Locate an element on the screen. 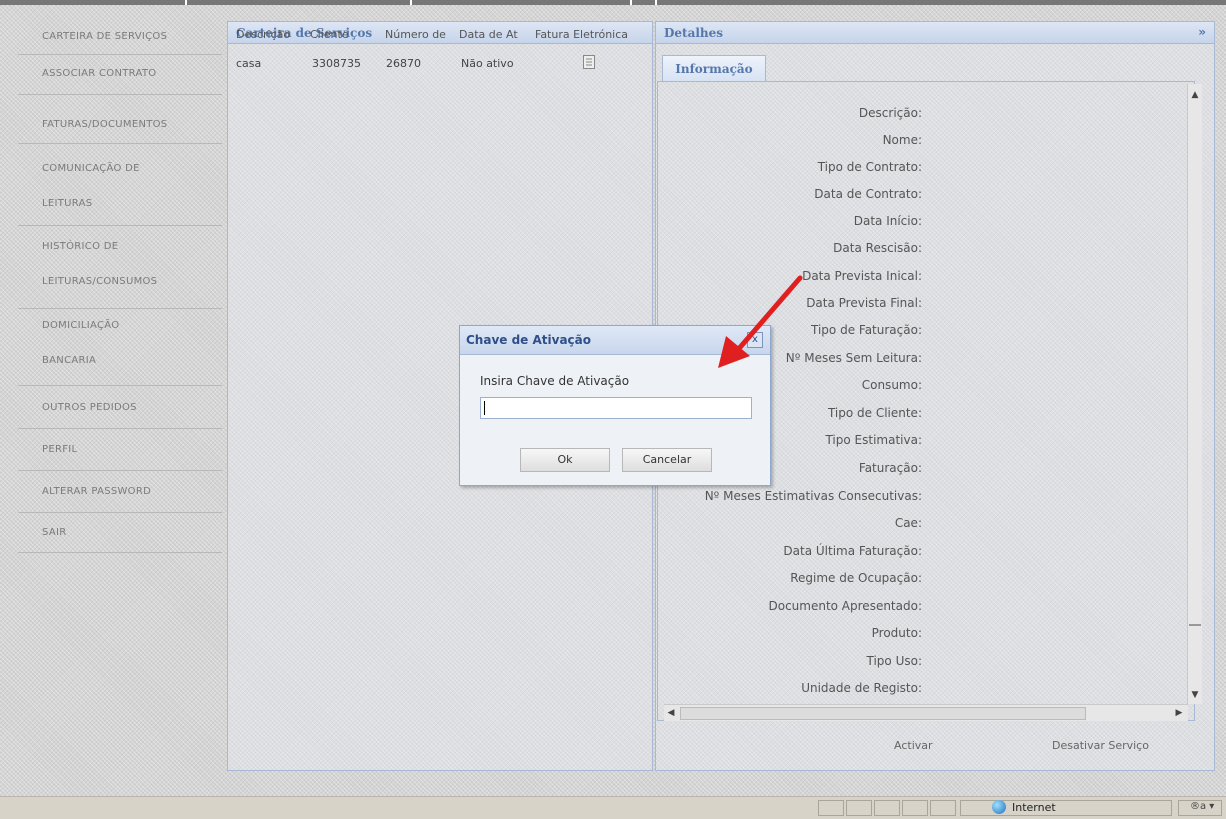 The width and height of the screenshot is (1226, 819). sidebar-item-password: ALTERAR PASSWORD is located at coordinates (120, 492).